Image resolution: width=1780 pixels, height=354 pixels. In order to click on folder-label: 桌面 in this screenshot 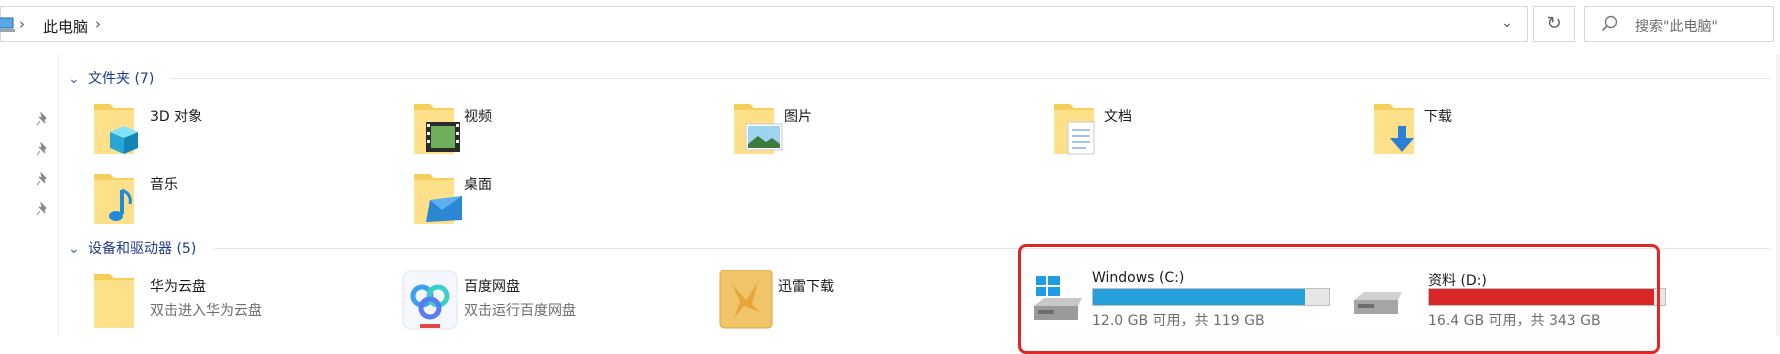, I will do `click(478, 185)`.